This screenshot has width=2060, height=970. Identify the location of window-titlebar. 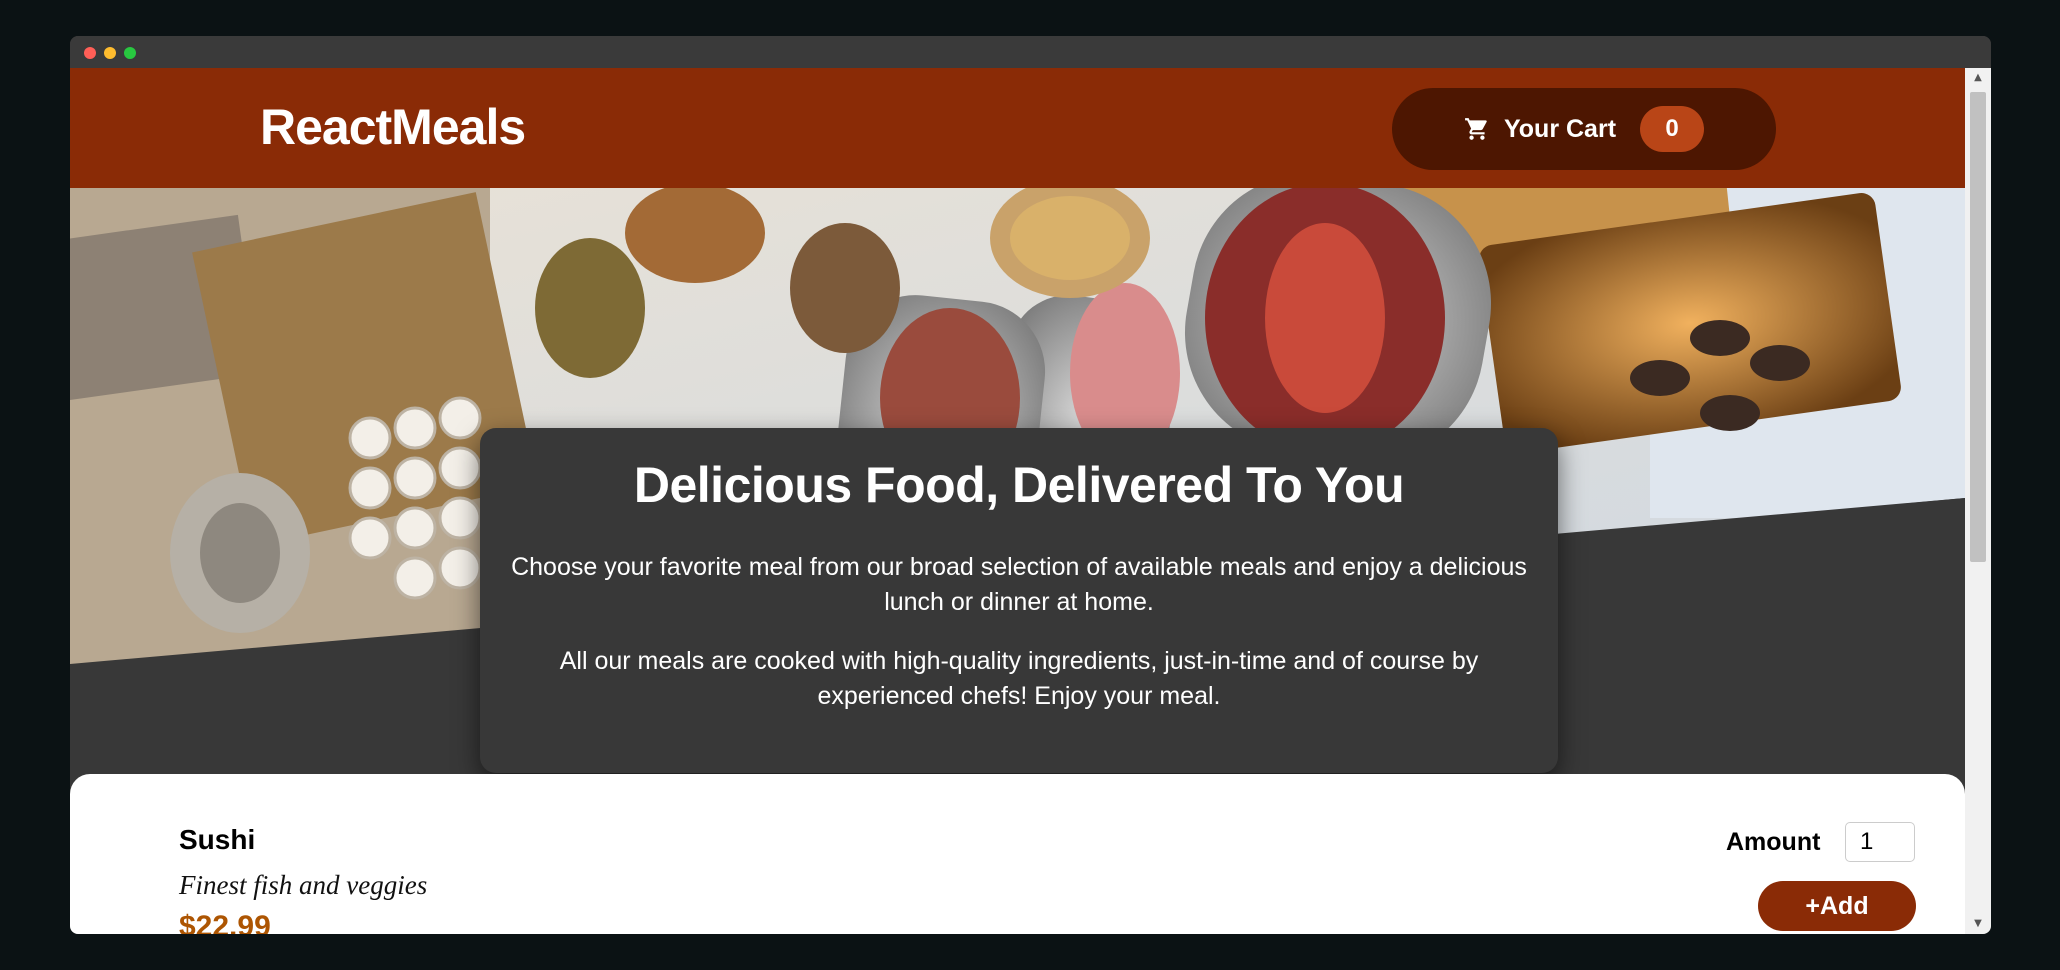
(1030, 52).